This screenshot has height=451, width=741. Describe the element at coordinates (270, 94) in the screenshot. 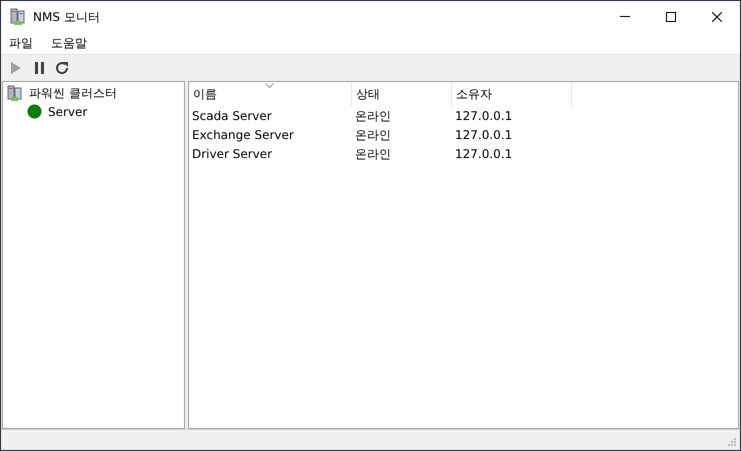

I see `column-header: 이름` at that location.